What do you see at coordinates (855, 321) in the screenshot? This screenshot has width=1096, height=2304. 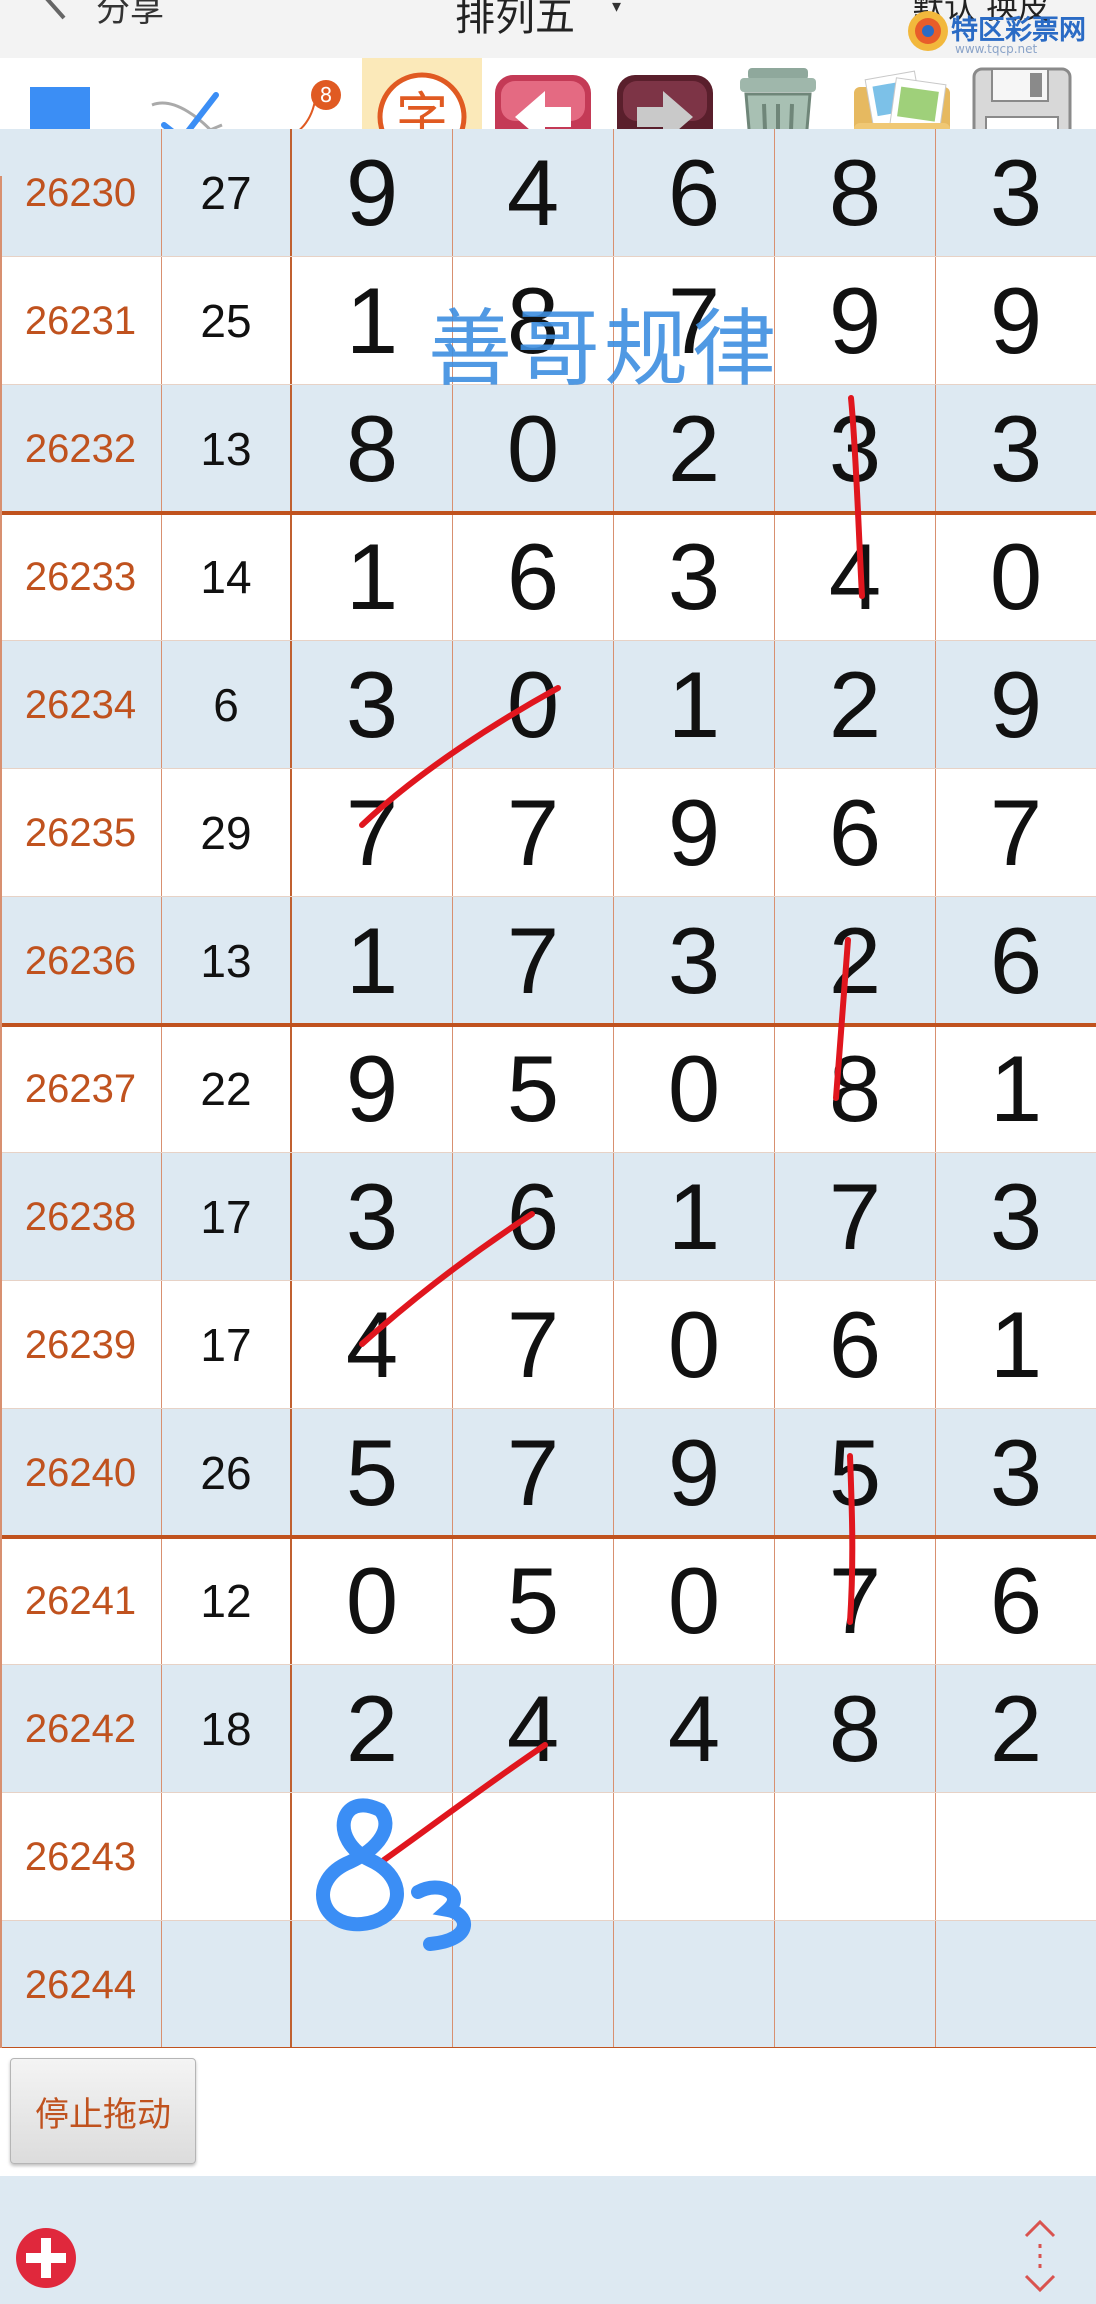 I see `digit-cell-pos4: 9` at bounding box center [855, 321].